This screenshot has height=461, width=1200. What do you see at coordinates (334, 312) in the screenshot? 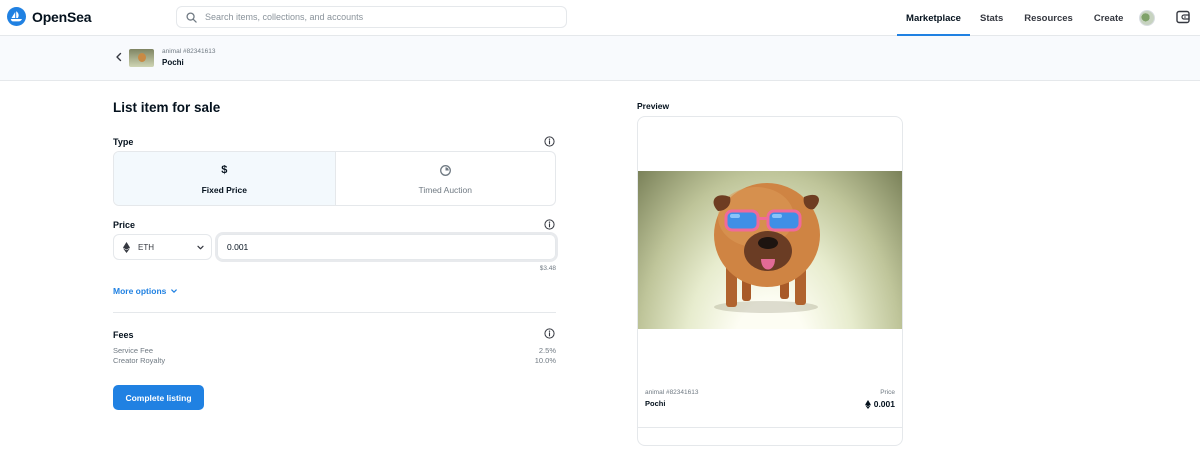
I see `section-divider` at bounding box center [334, 312].